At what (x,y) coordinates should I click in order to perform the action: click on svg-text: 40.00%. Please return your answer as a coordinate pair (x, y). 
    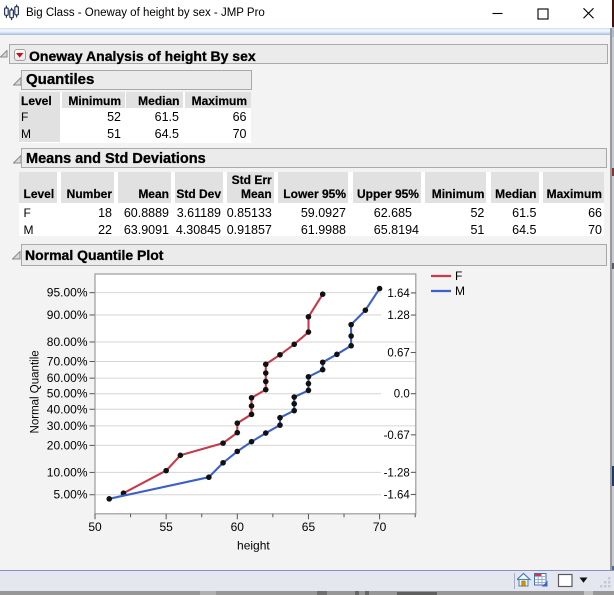
    Looking at the image, I should click on (67, 409).